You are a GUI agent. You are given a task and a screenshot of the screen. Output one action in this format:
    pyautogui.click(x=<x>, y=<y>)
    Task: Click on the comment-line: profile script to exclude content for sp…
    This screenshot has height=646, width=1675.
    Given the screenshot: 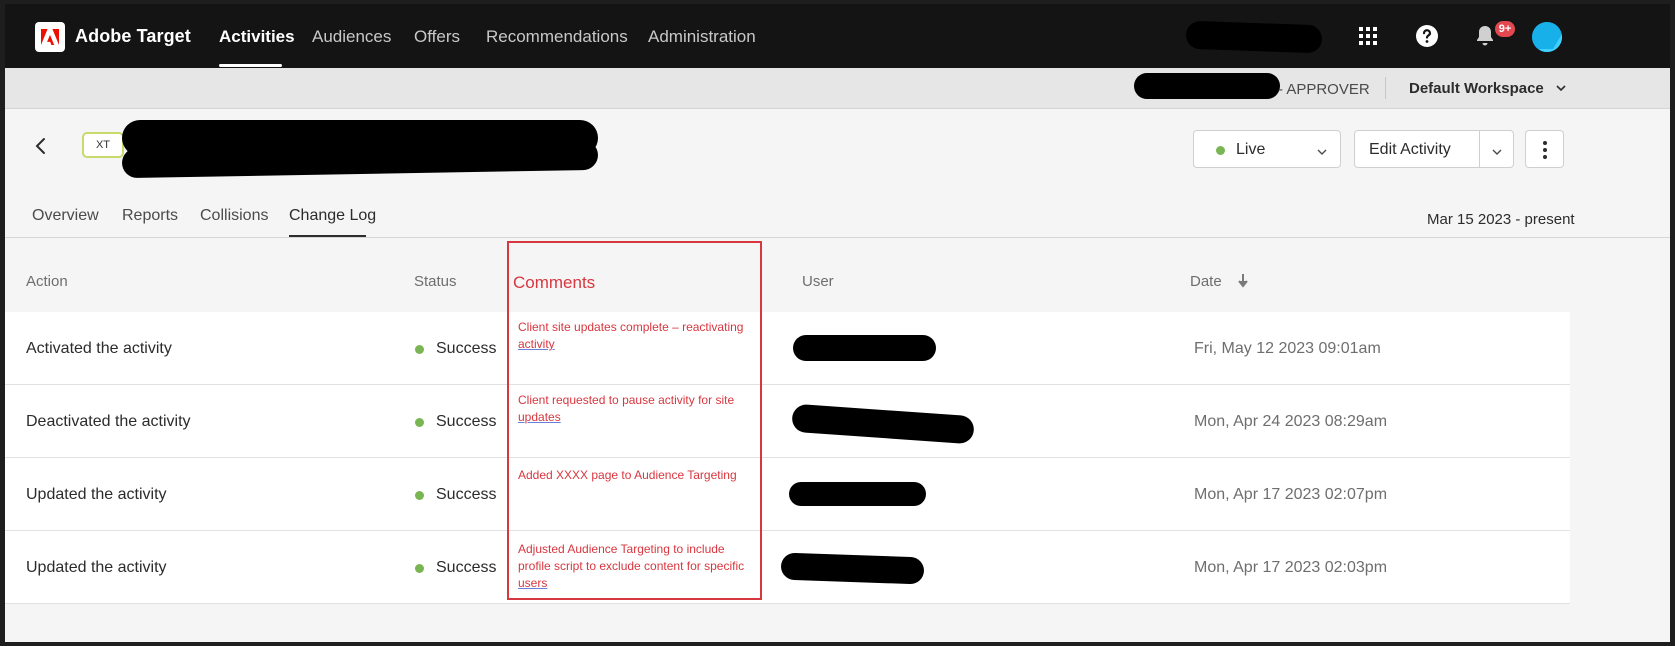 What is the action you would take?
    pyautogui.click(x=631, y=566)
    